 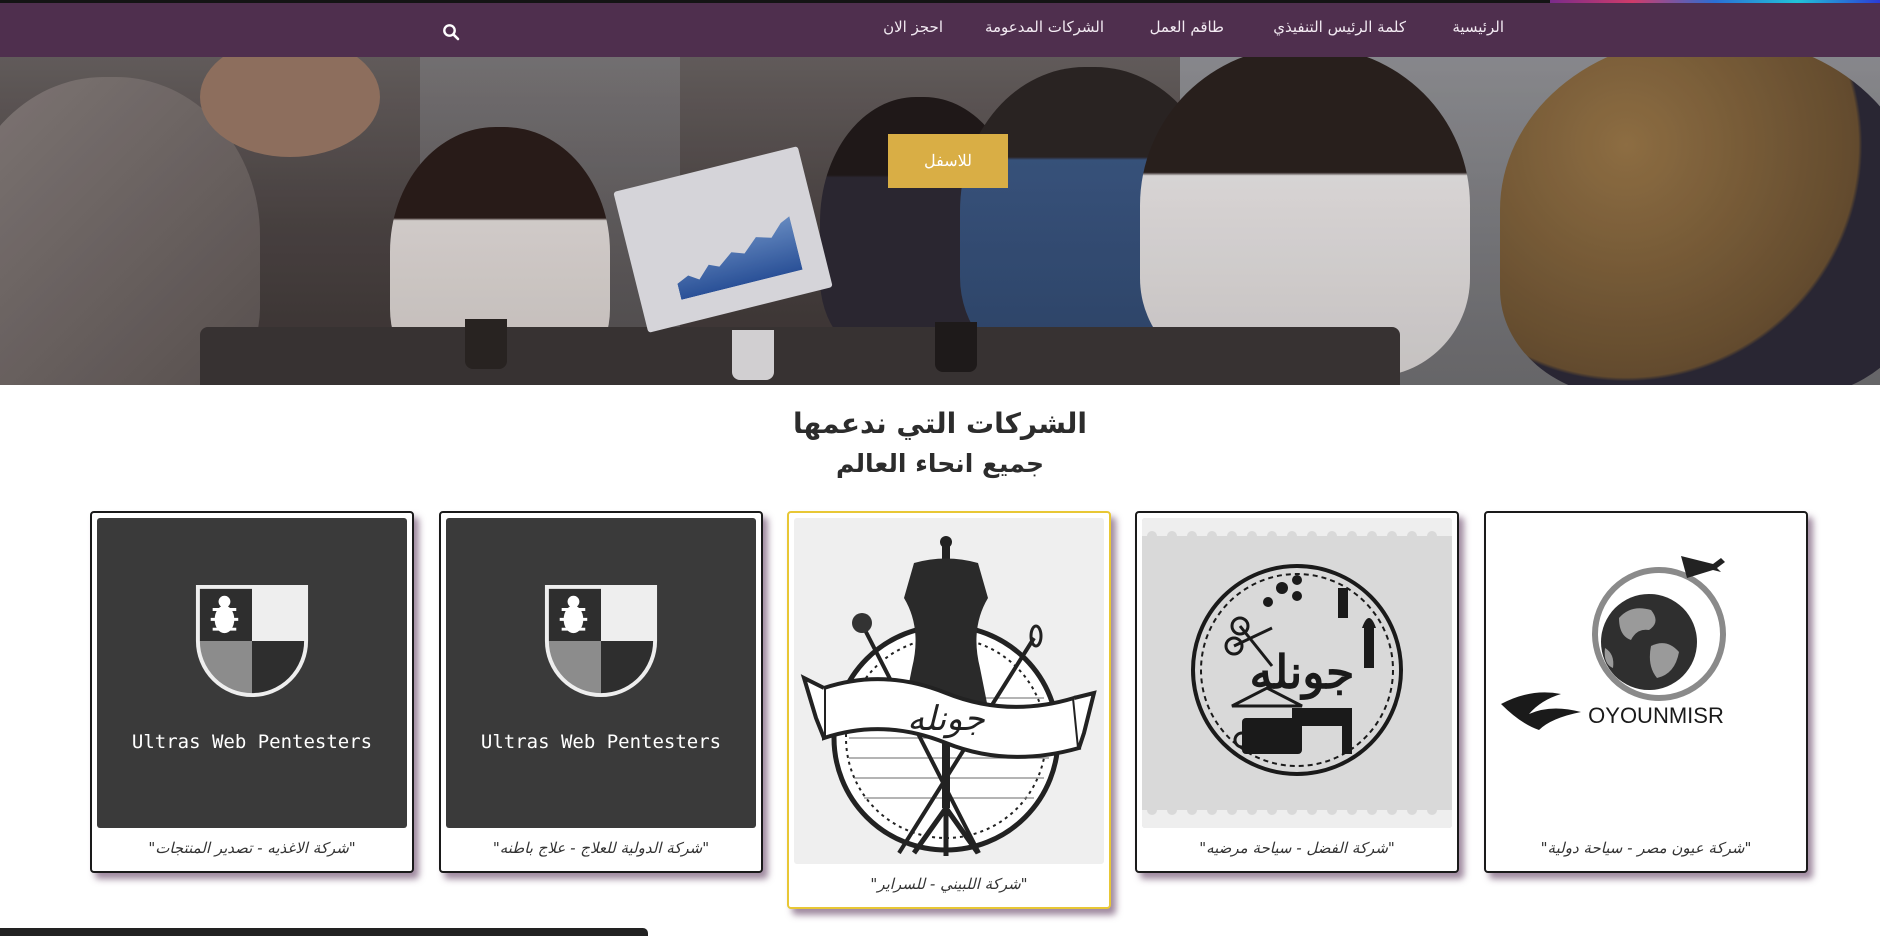 I want to click on section-subtitle: جميع انحاء العالم, so click(x=940, y=463).